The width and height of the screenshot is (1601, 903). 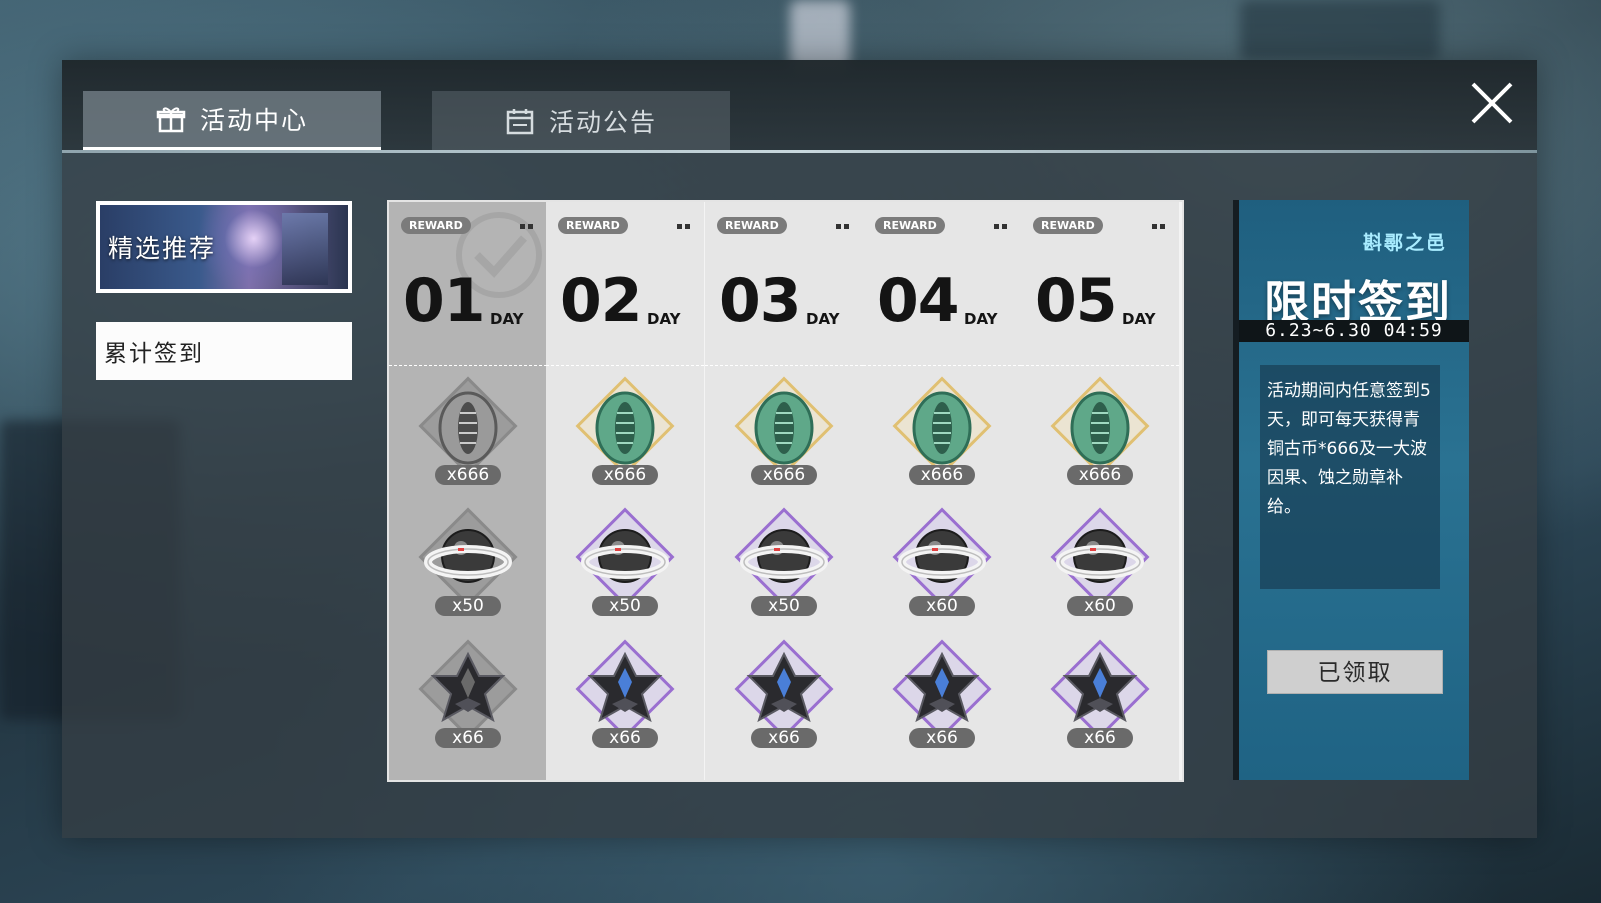 What do you see at coordinates (253, 120) in the screenshot?
I see `tab-event-center-label: 活动中心` at bounding box center [253, 120].